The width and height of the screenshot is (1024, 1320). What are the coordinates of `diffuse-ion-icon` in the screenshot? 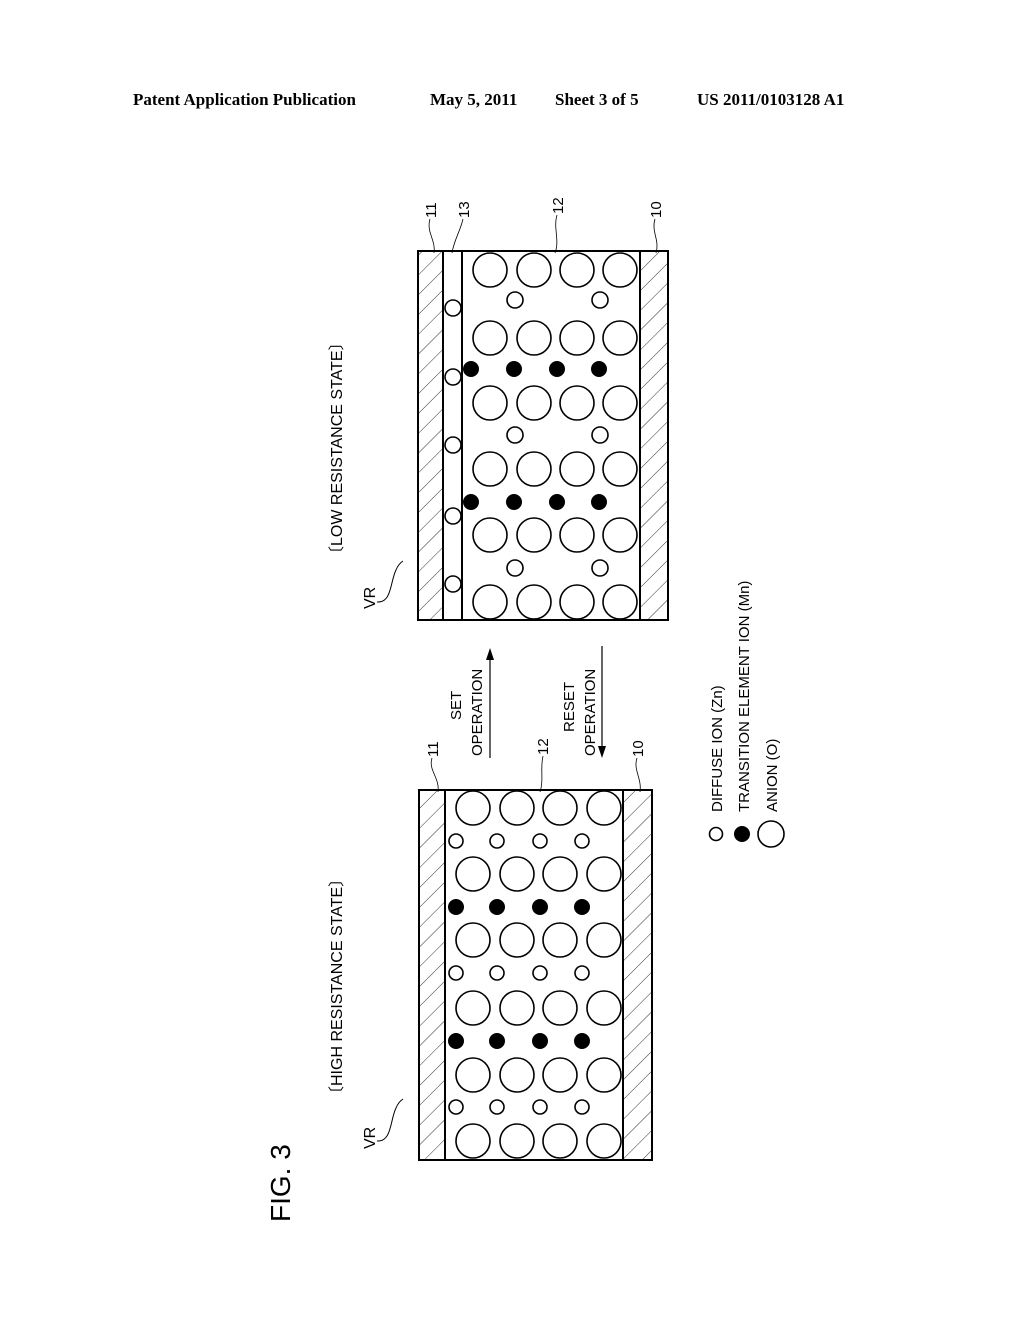 It's located at (716, 834).